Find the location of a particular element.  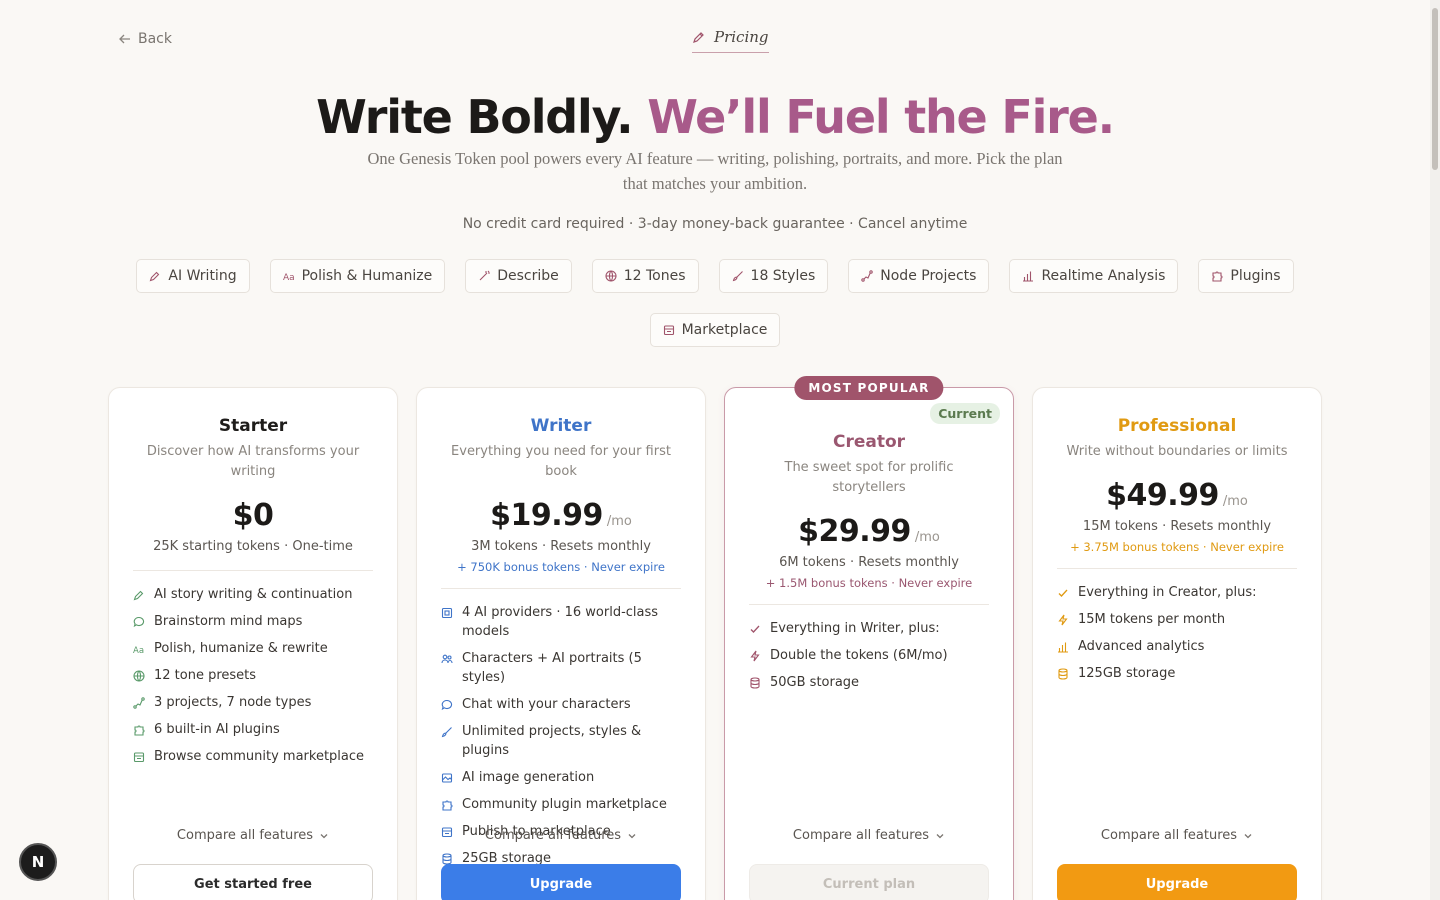

pricing-label: Pricing is located at coordinates (741, 37).